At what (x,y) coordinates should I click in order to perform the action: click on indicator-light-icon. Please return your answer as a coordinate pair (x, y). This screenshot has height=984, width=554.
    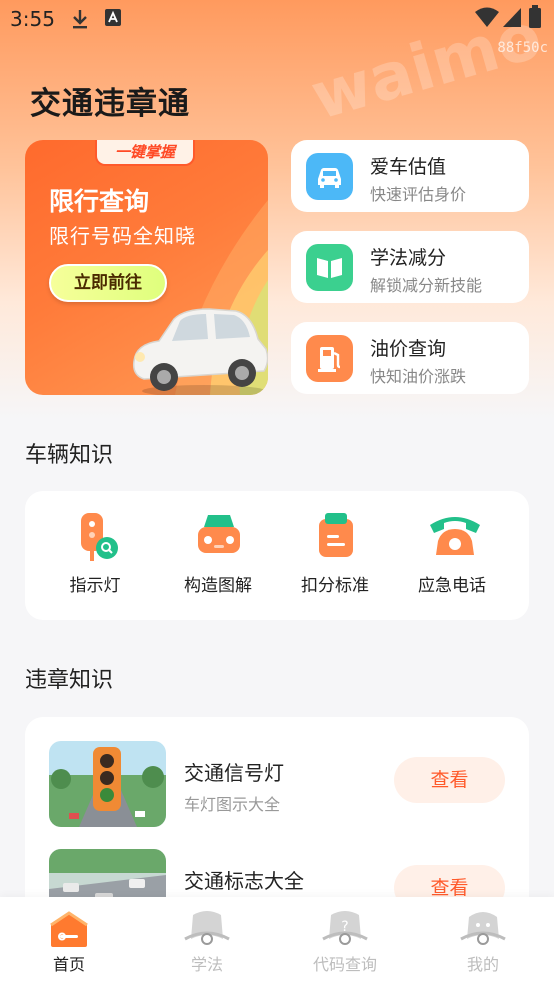
    Looking at the image, I should click on (99, 537).